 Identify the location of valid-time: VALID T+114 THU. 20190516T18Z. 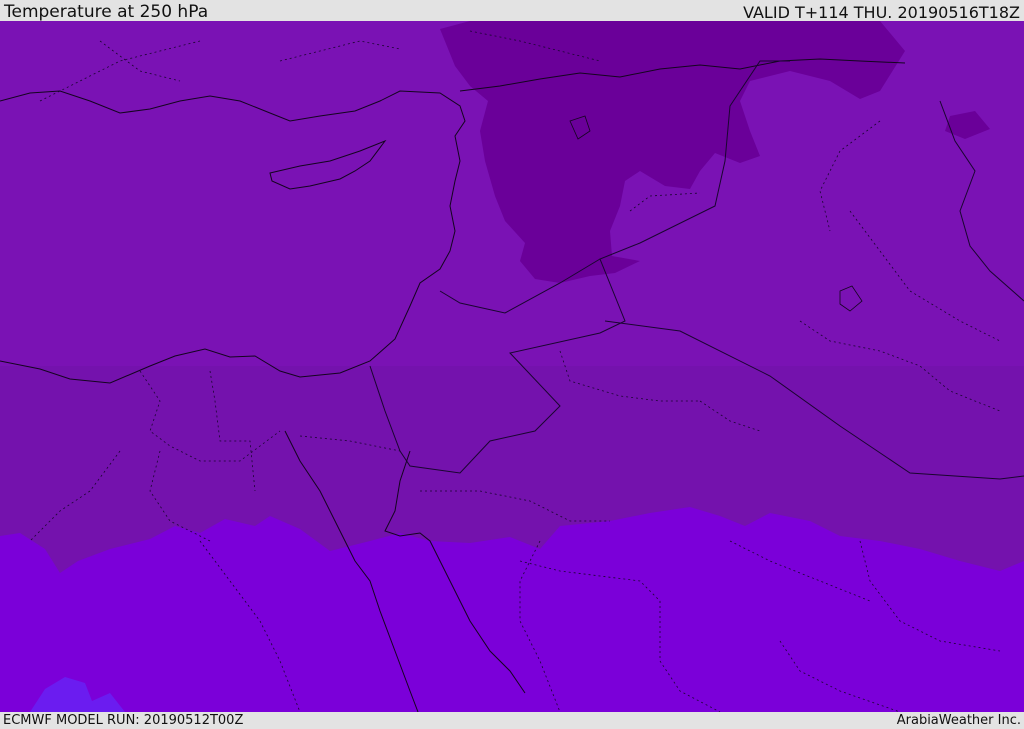
(881, 12).